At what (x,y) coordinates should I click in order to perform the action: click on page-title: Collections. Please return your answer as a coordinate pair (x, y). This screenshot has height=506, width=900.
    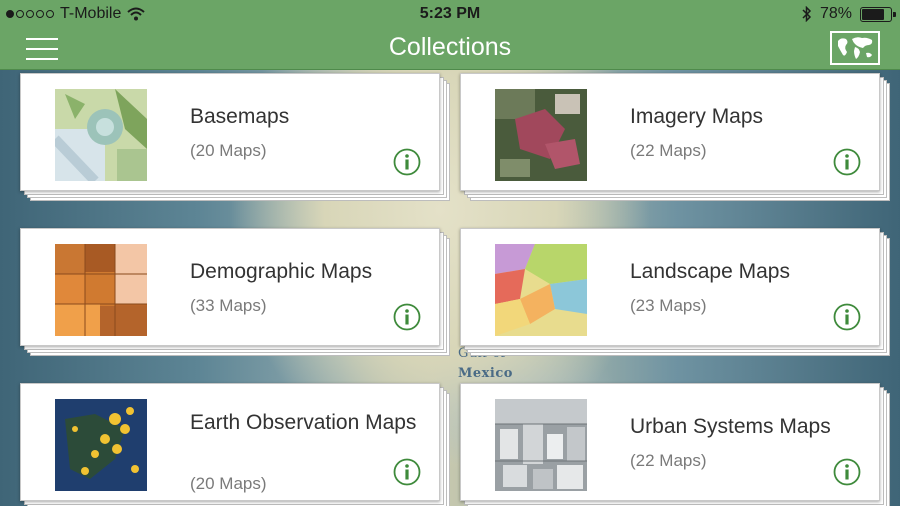
    Looking at the image, I should click on (450, 47).